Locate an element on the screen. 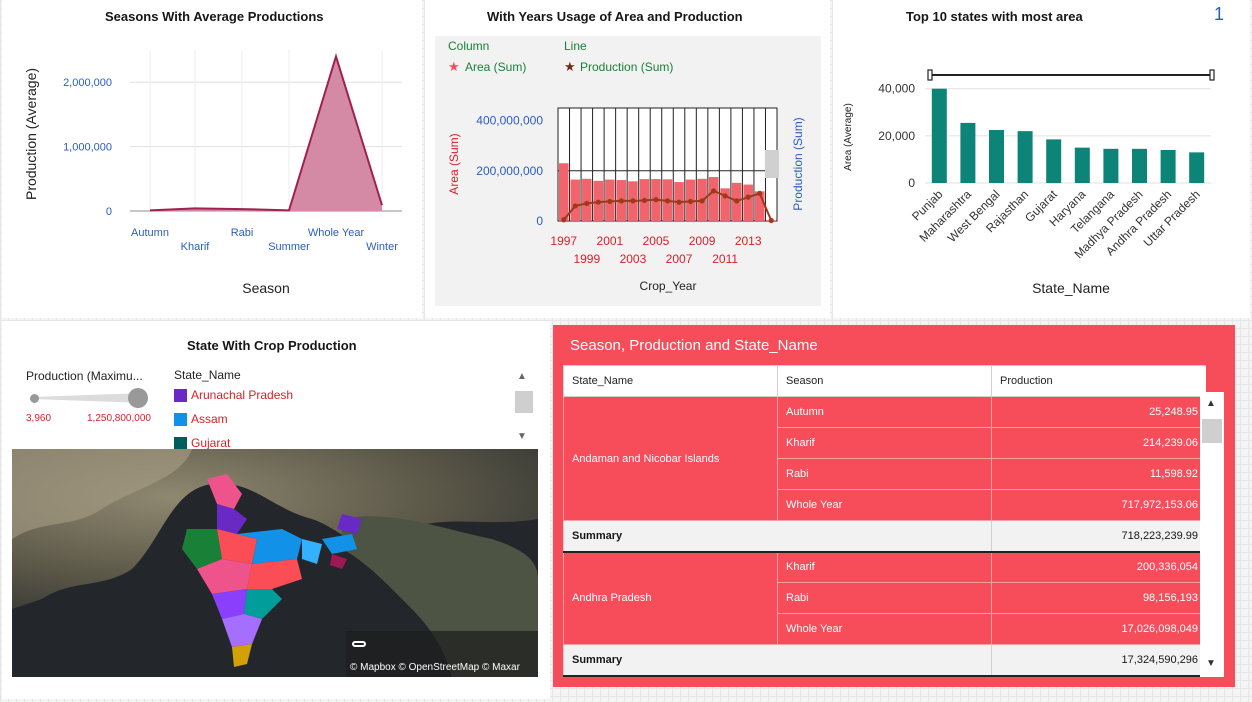 The image size is (1252, 702). y2-axis-title: Production (Sum) is located at coordinates (798, 163).